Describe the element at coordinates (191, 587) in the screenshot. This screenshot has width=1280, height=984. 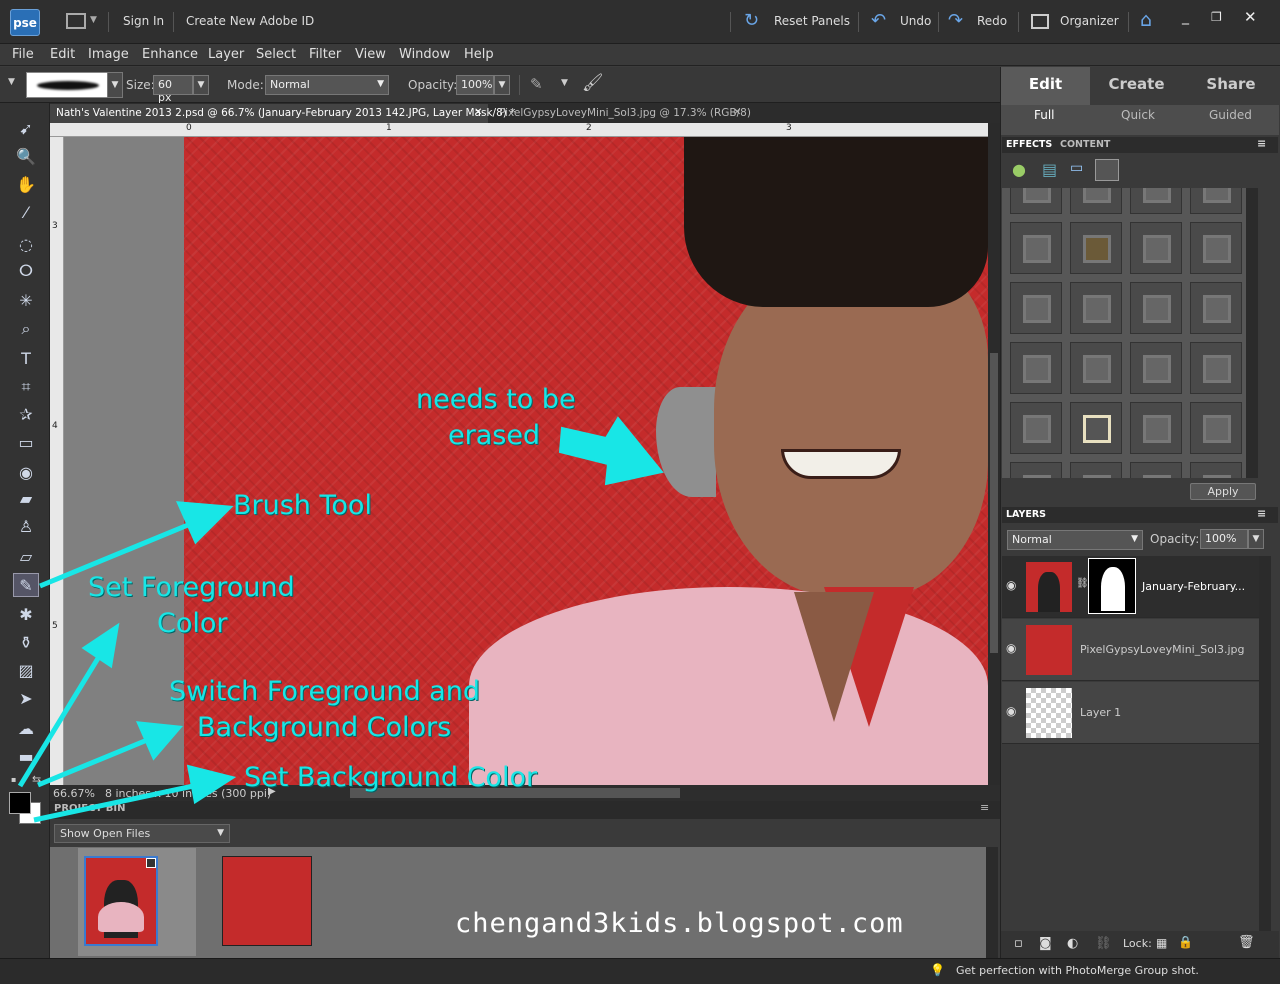
I see `annotation-foreground: Set Foreground` at that location.